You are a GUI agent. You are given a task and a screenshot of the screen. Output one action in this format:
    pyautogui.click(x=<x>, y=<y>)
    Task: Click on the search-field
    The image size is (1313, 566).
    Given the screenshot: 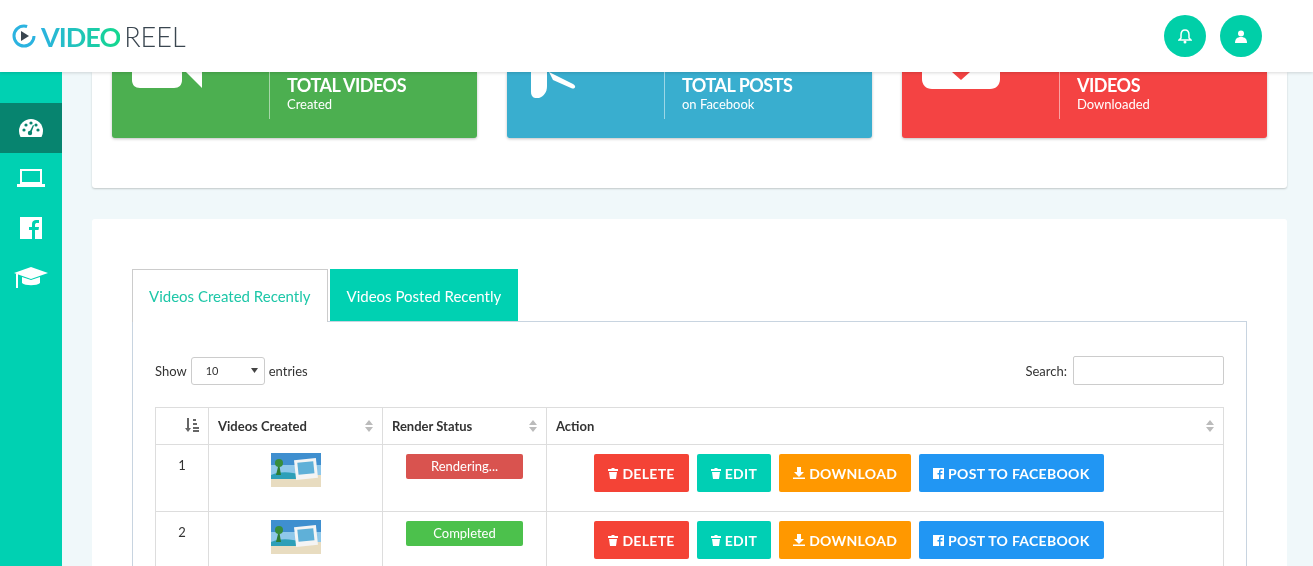 What is the action you would take?
    pyautogui.click(x=1148, y=370)
    